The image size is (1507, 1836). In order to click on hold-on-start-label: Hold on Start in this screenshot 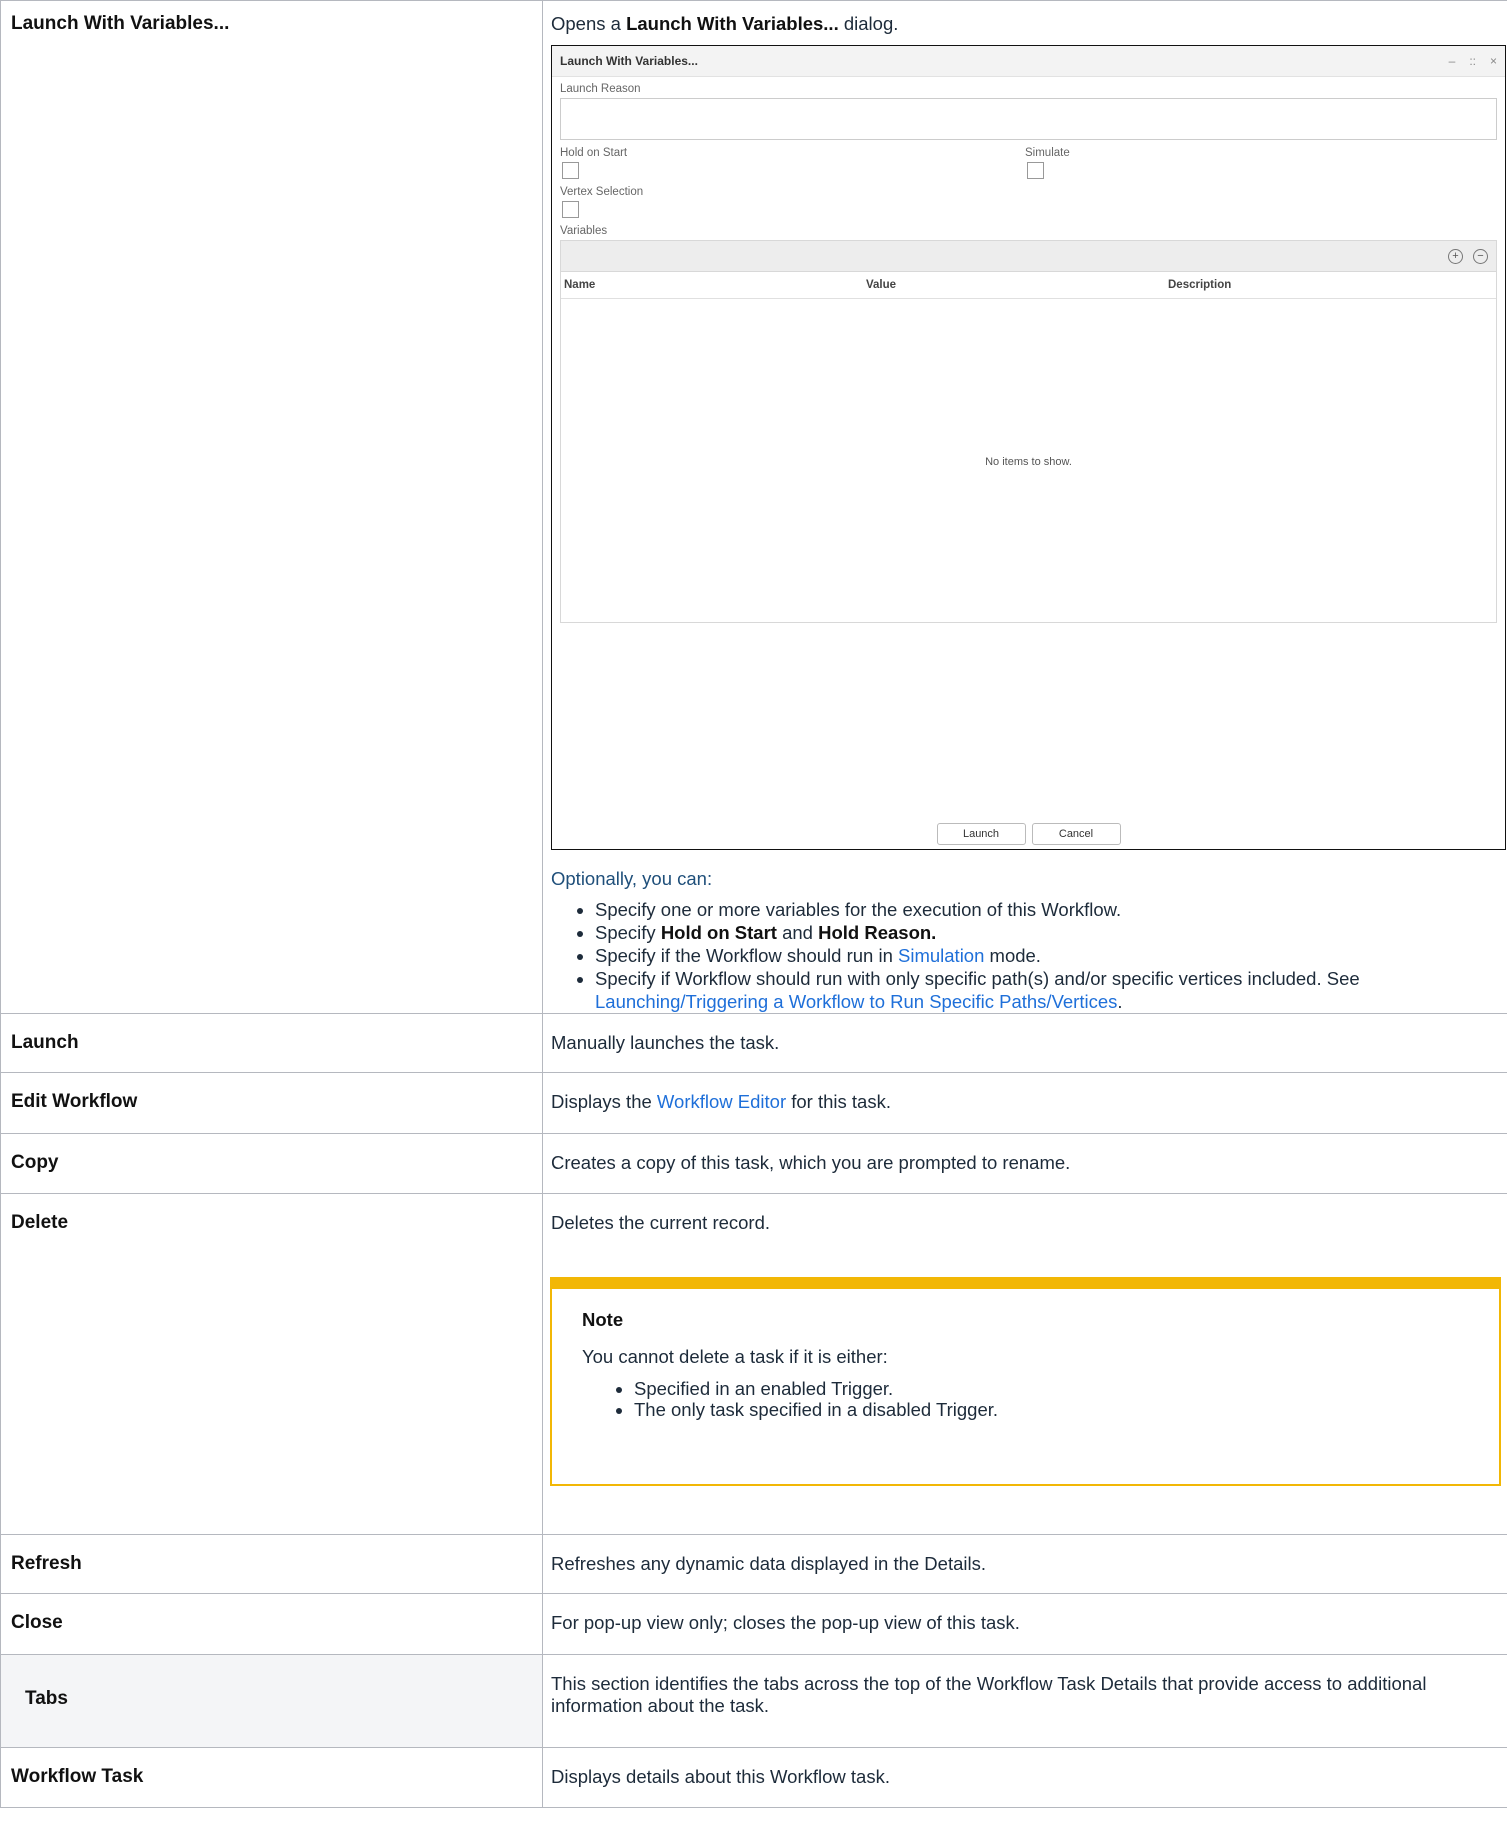, I will do `click(594, 153)`.